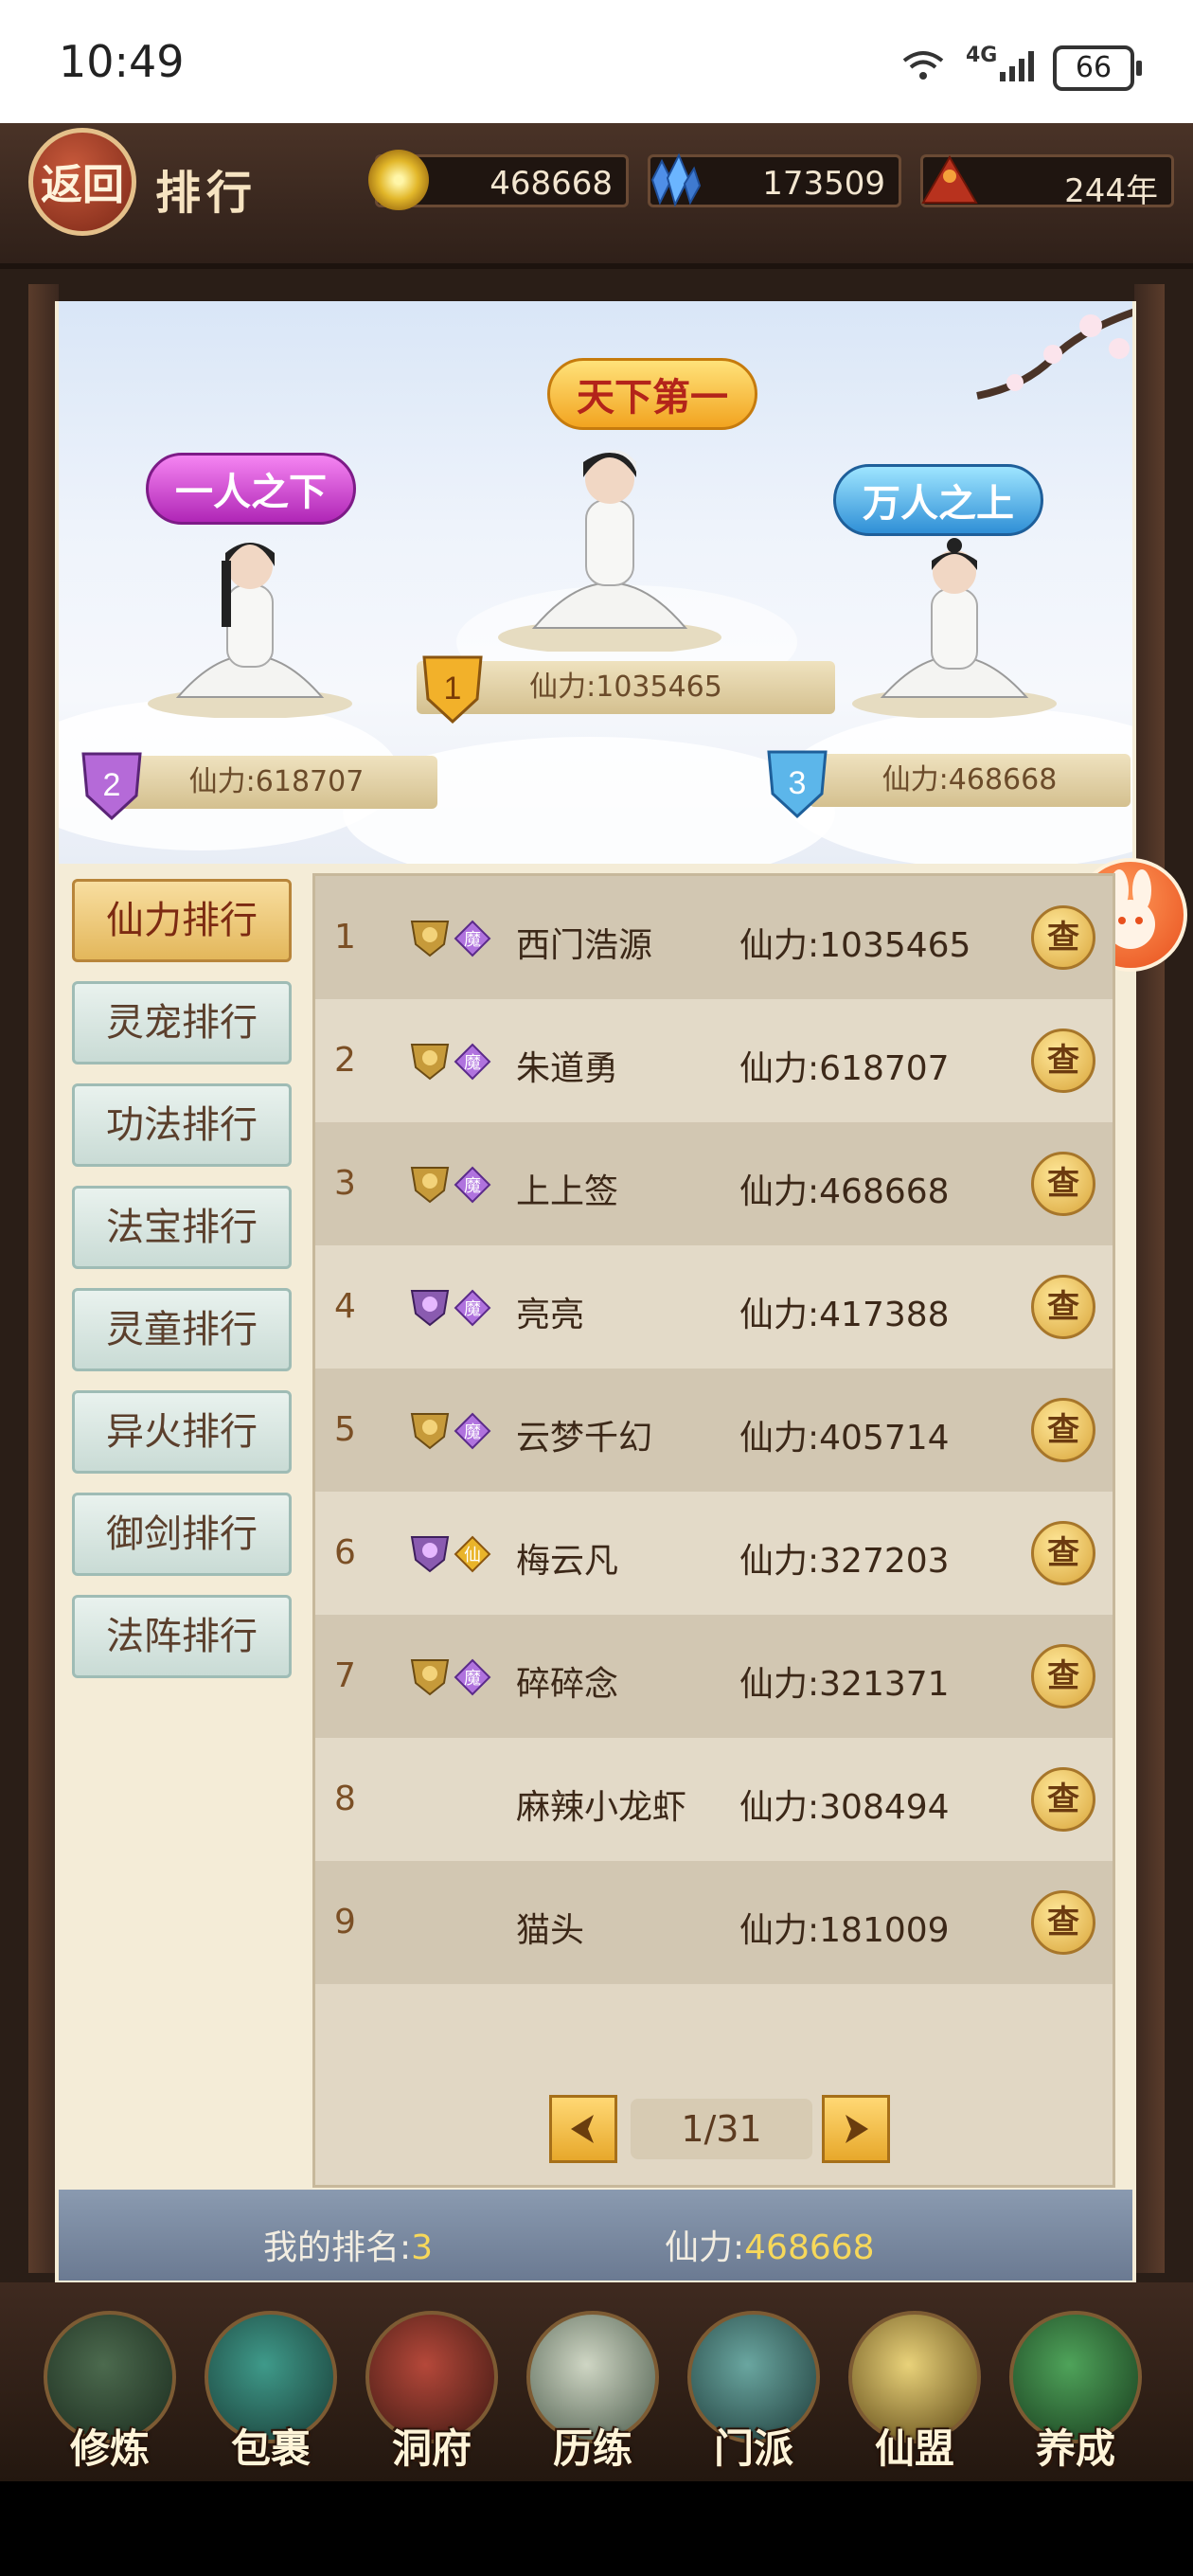  Describe the element at coordinates (431, 2448) in the screenshot. I see `nav-cave-label: 洞府` at that location.